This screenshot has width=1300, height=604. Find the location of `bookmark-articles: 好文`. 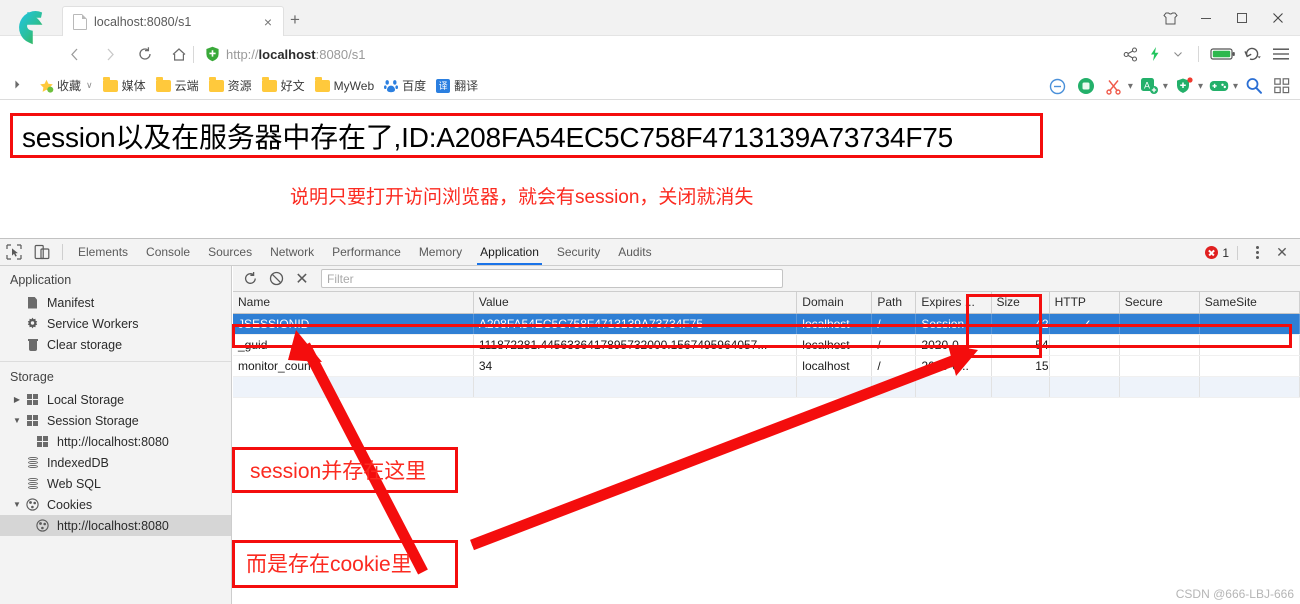

bookmark-articles: 好文 is located at coordinates (283, 86).